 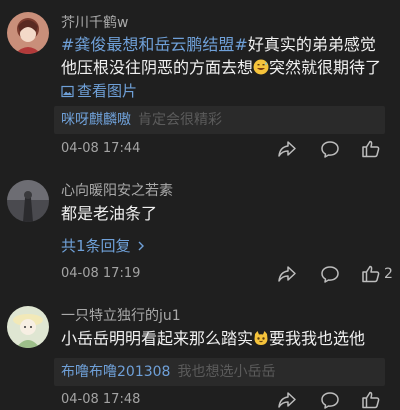 I want to click on view-image-link: 查看图片, so click(x=99, y=90).